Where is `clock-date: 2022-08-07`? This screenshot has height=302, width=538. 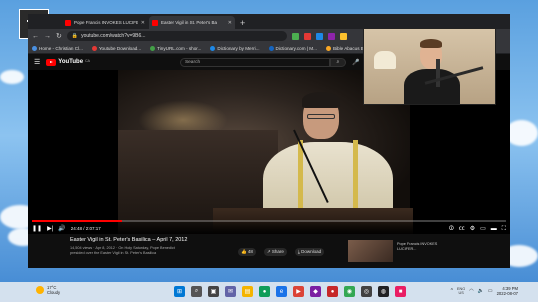
clock-date: 2022-08-07 is located at coordinates (507, 293).